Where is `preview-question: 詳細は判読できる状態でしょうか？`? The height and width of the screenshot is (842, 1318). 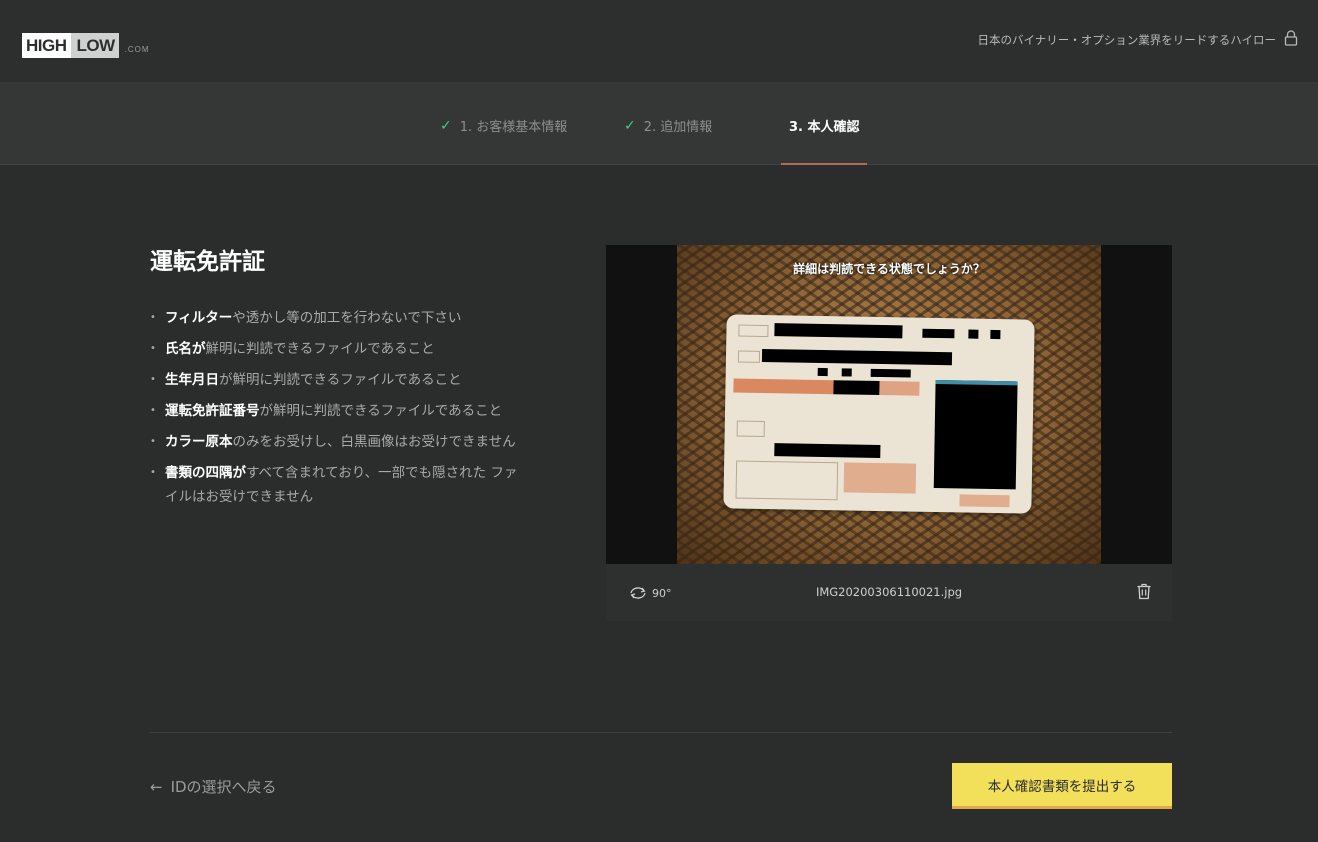
preview-question: 詳細は判読できる状態でしょうか？ is located at coordinates (889, 269).